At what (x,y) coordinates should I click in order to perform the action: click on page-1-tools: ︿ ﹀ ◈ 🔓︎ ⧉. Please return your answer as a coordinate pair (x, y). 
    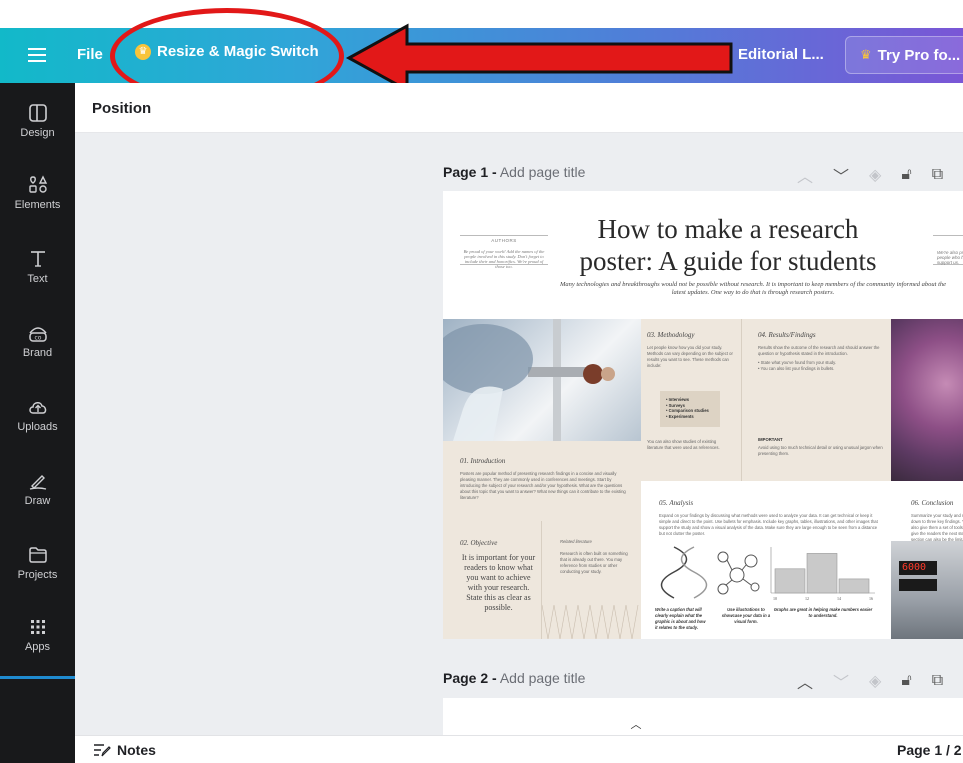
    Looking at the image, I should click on (870, 175).